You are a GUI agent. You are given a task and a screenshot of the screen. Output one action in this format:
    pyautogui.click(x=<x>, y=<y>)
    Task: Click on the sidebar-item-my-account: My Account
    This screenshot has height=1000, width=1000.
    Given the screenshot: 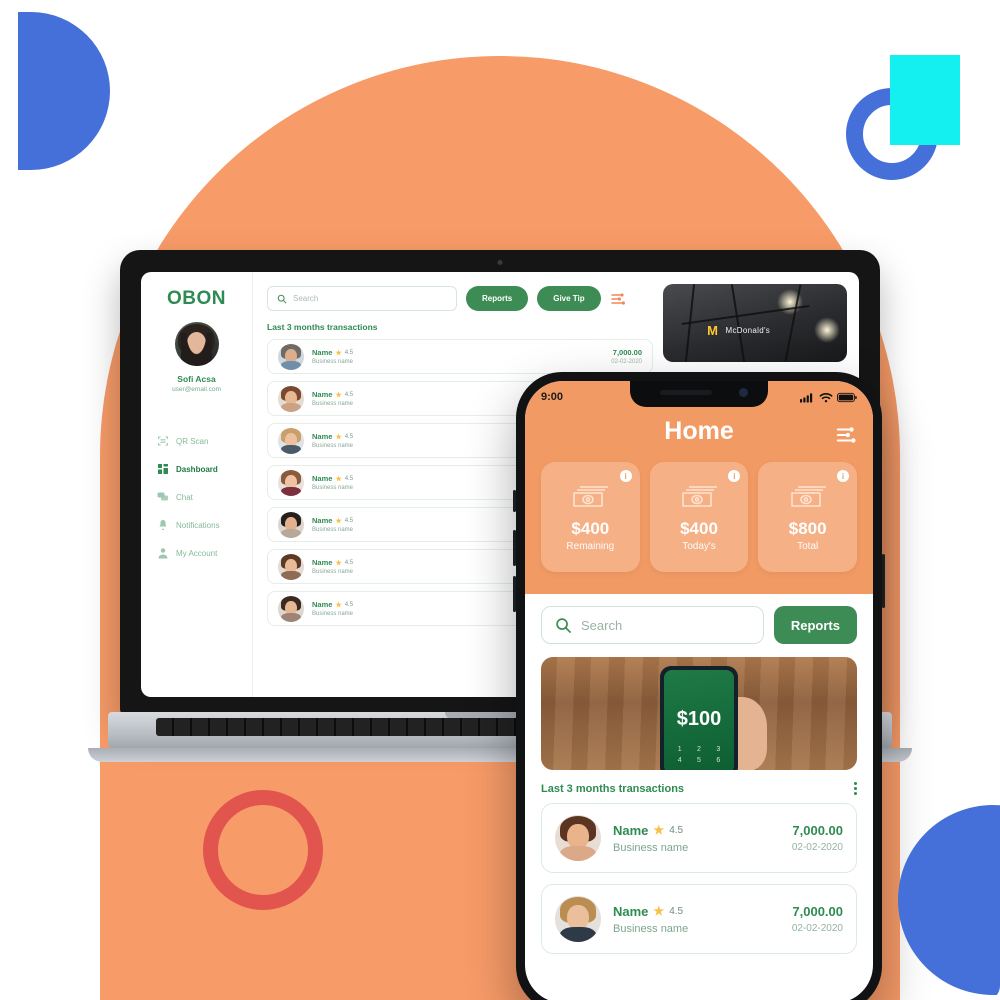 What is the action you would take?
    pyautogui.click(x=196, y=553)
    